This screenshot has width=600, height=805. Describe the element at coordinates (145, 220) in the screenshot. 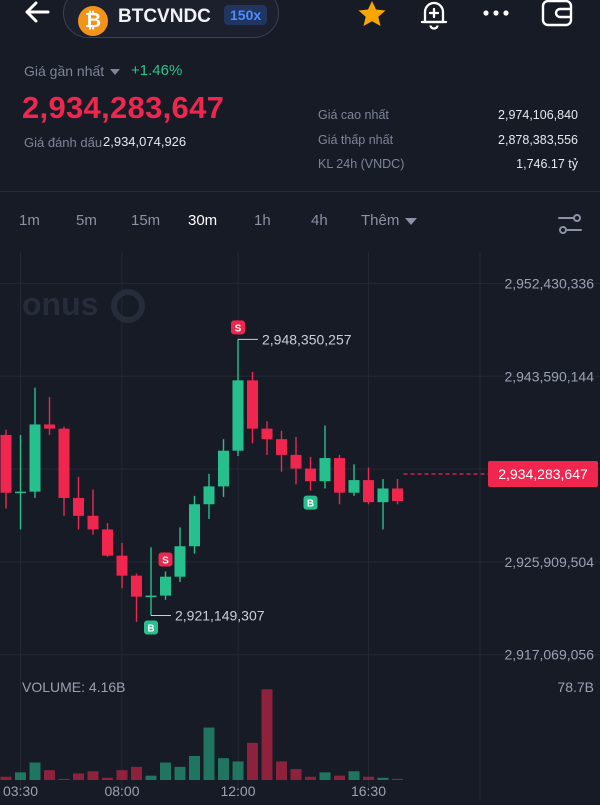

I see `tf-15m: 15m` at that location.